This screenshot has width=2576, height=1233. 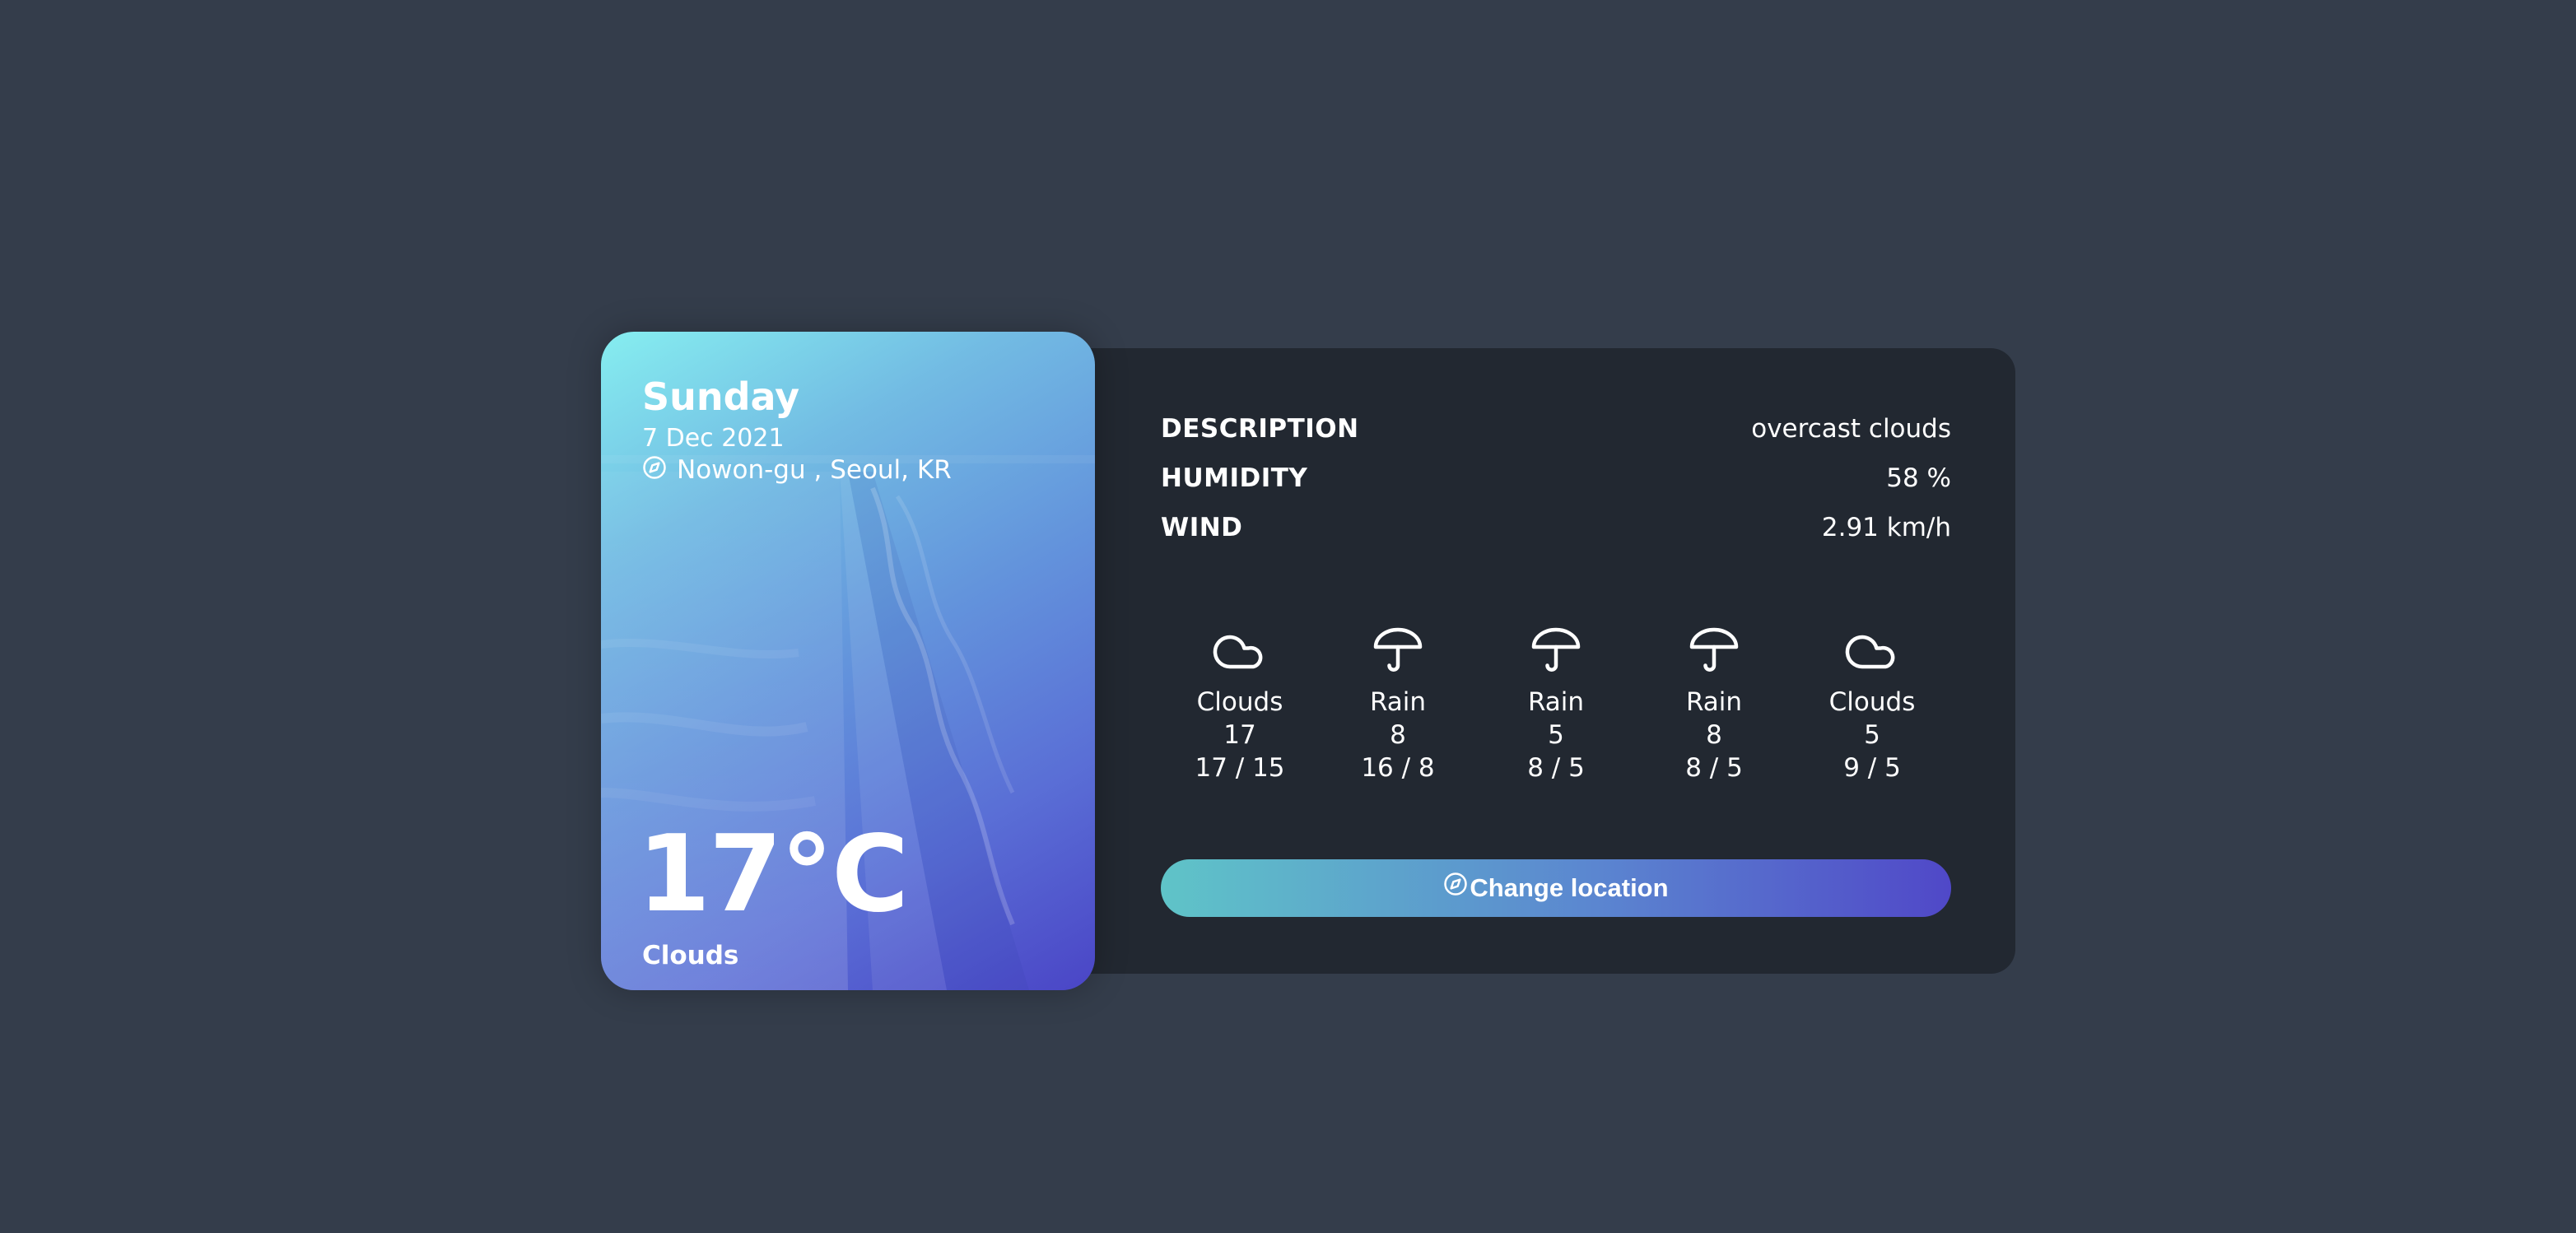 What do you see at coordinates (1569, 888) in the screenshot?
I see `change-location-label: Change location` at bounding box center [1569, 888].